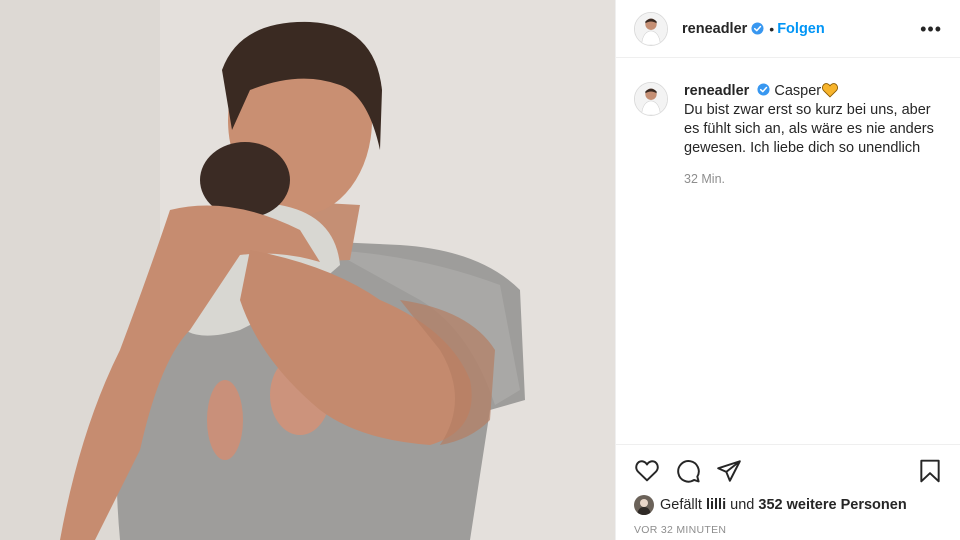  I want to click on caption-title: Casper, so click(798, 91).